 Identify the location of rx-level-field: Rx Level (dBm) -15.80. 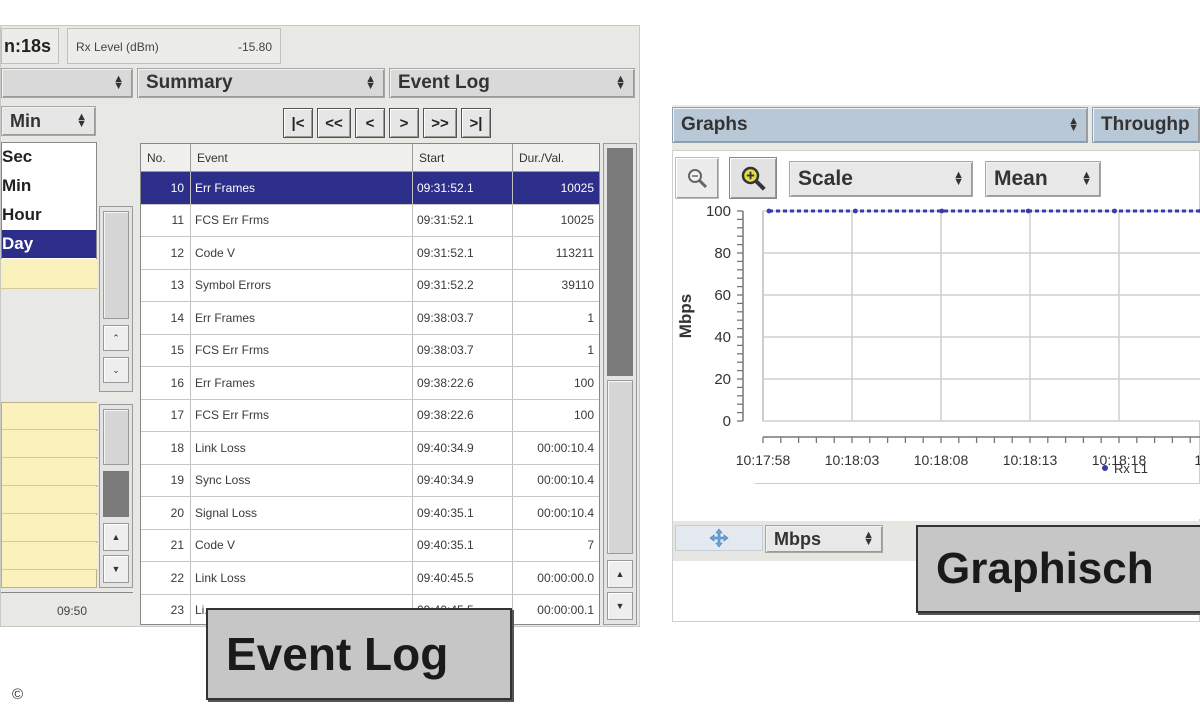
(174, 46).